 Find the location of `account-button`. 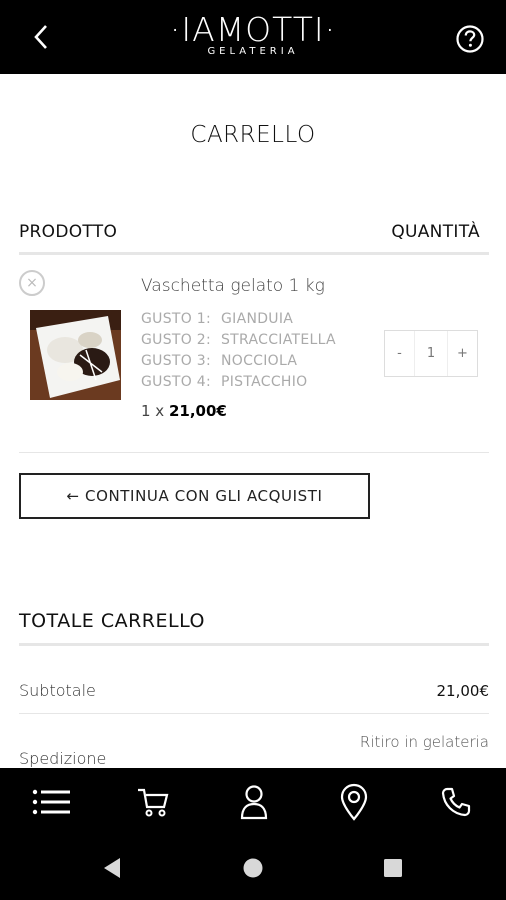

account-button is located at coordinates (254, 802).